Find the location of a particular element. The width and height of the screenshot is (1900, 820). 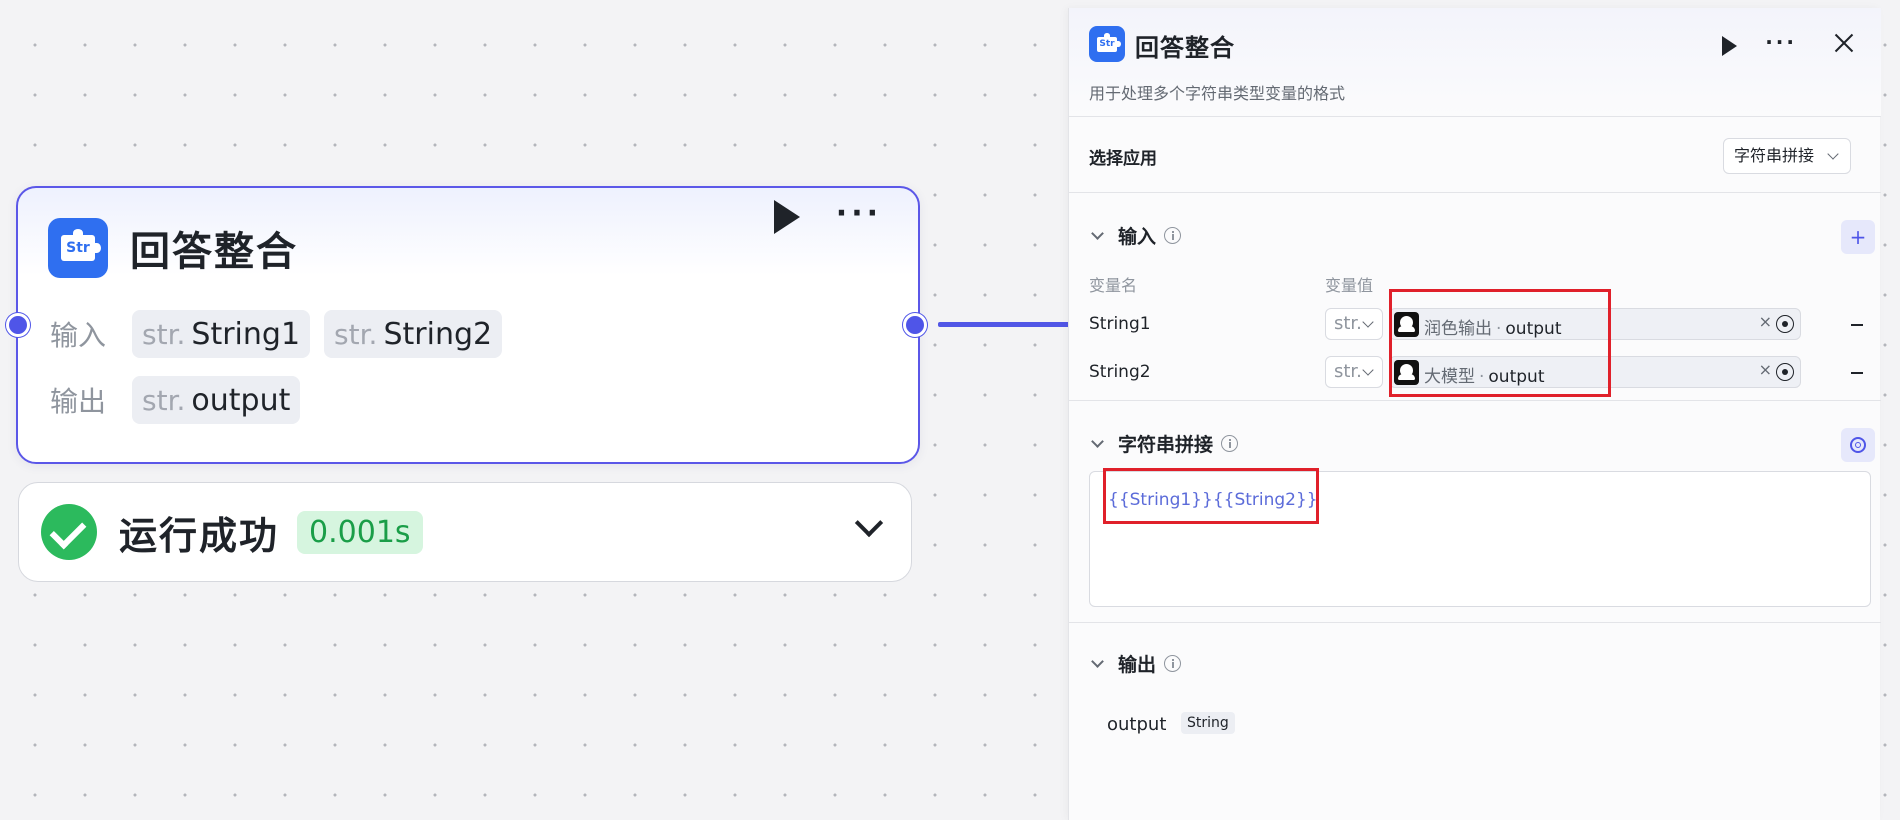

variable-reference-field: 大模型 · output × is located at coordinates (1595, 372).